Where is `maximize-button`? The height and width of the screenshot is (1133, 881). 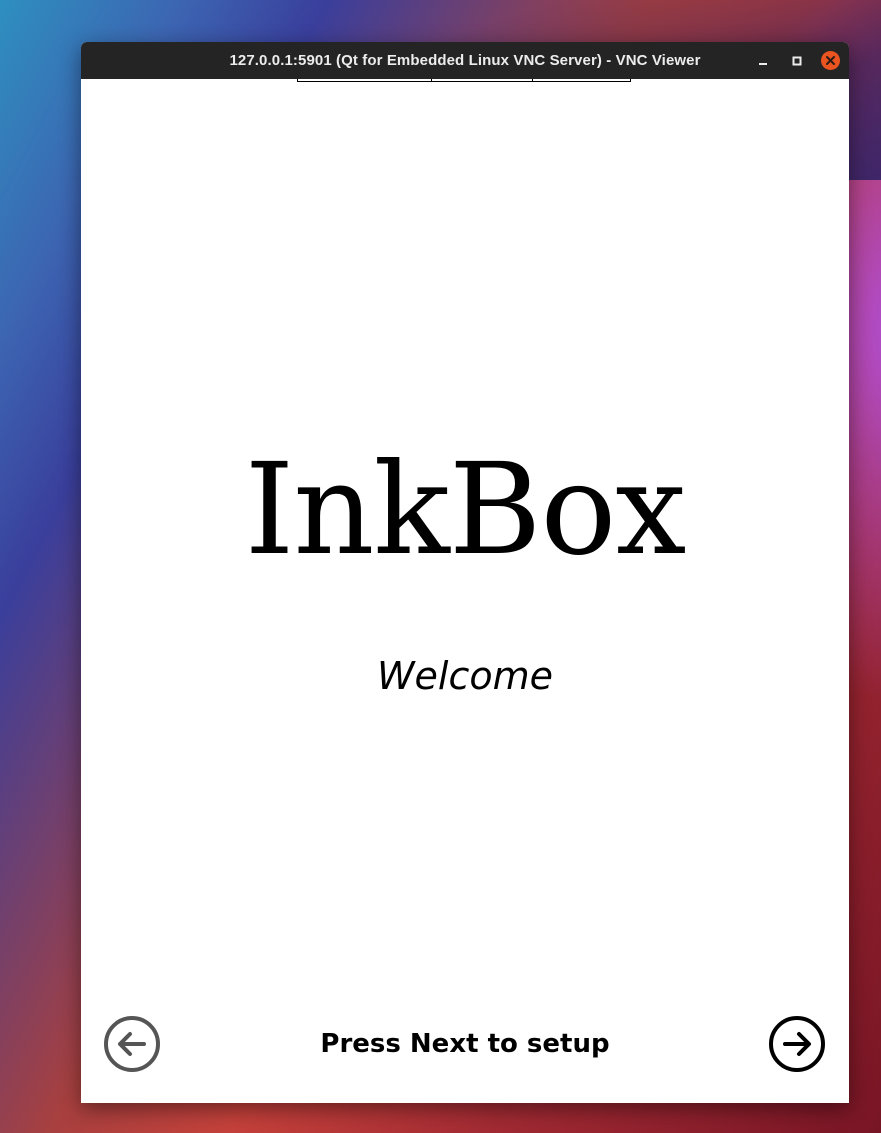
maximize-button is located at coordinates (796, 60).